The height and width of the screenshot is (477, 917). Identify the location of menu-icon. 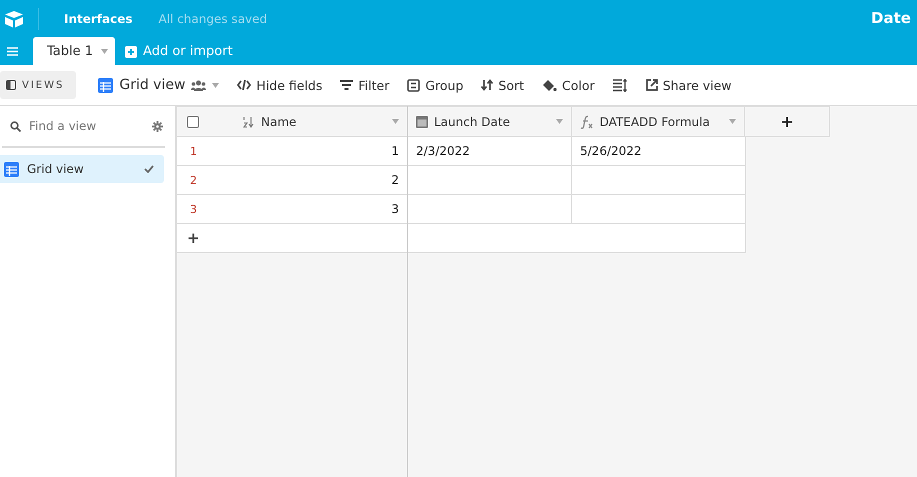
(12, 51).